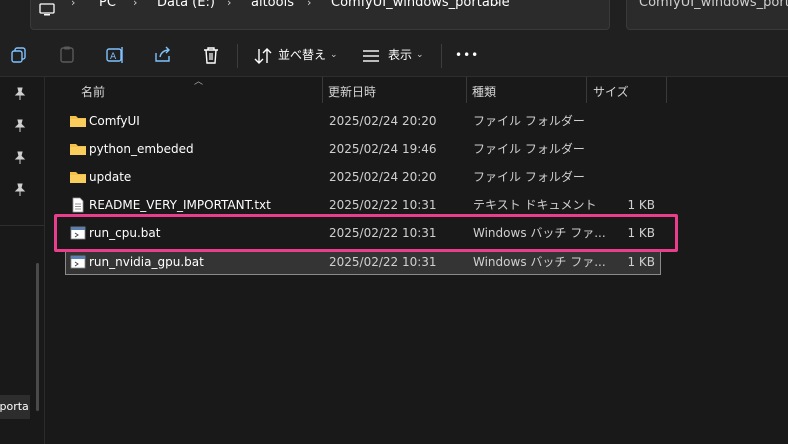 The image size is (788, 444). I want to click on file-name: ComfyUI, so click(114, 121).